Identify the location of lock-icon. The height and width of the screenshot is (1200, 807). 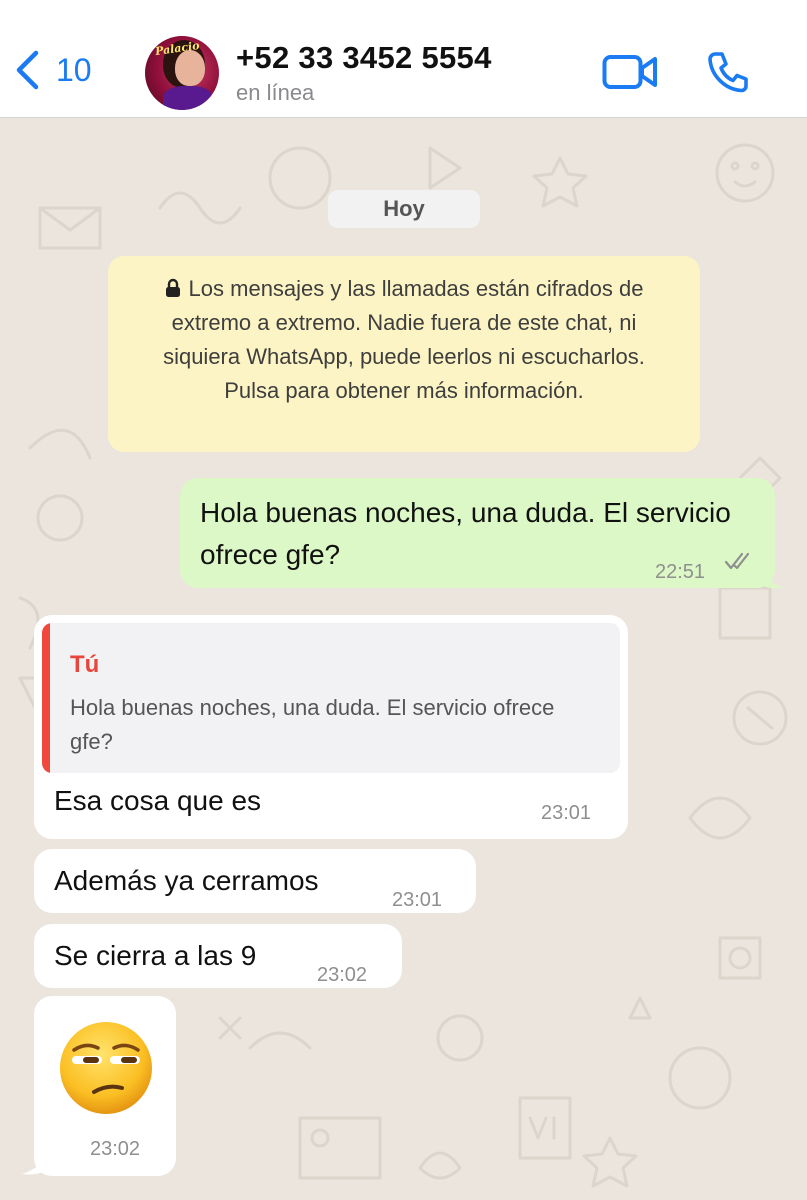
(172, 287).